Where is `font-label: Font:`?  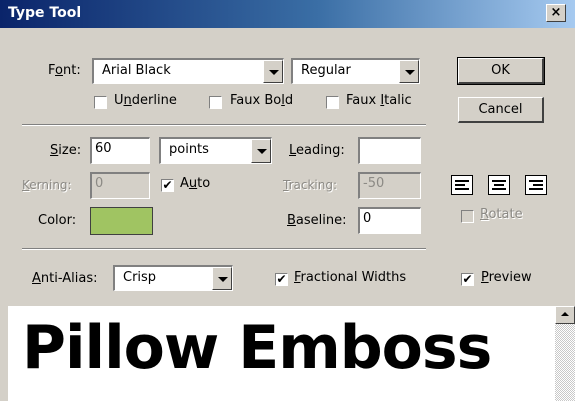 font-label: Font: is located at coordinates (64, 70).